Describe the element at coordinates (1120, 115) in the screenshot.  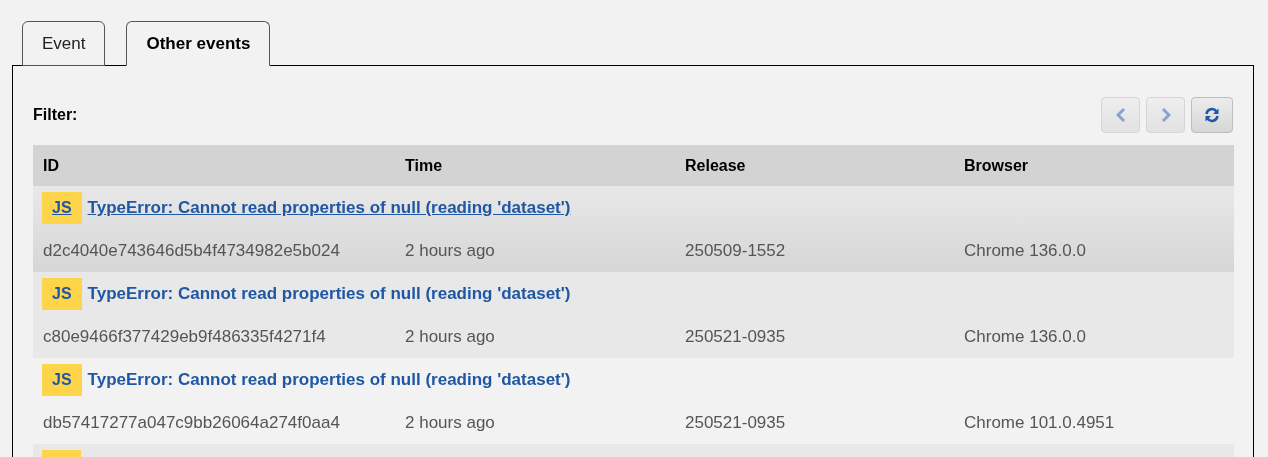
I see `chevron-left-icon` at that location.